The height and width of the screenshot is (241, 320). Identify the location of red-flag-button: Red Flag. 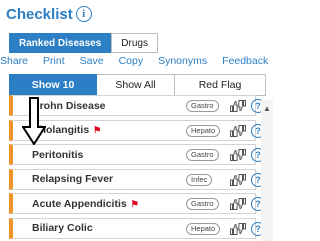
(220, 85).